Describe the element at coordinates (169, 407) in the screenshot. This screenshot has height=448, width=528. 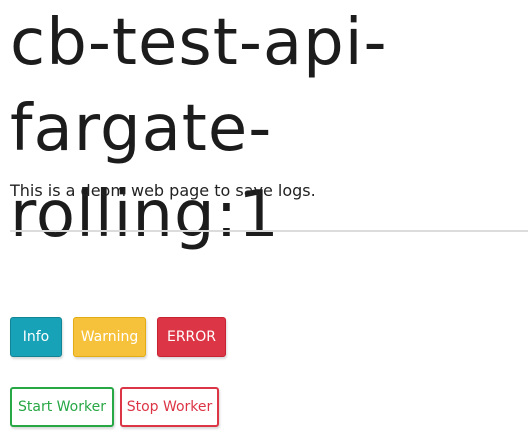
I see `stop-worker-button: Stop Worker` at that location.